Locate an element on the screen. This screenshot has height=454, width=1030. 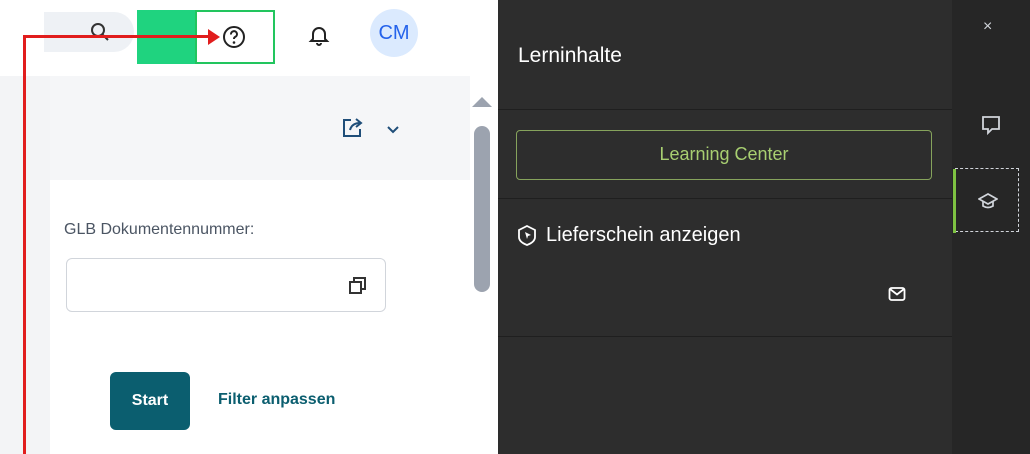
cursor-badge-icon is located at coordinates (527, 235).